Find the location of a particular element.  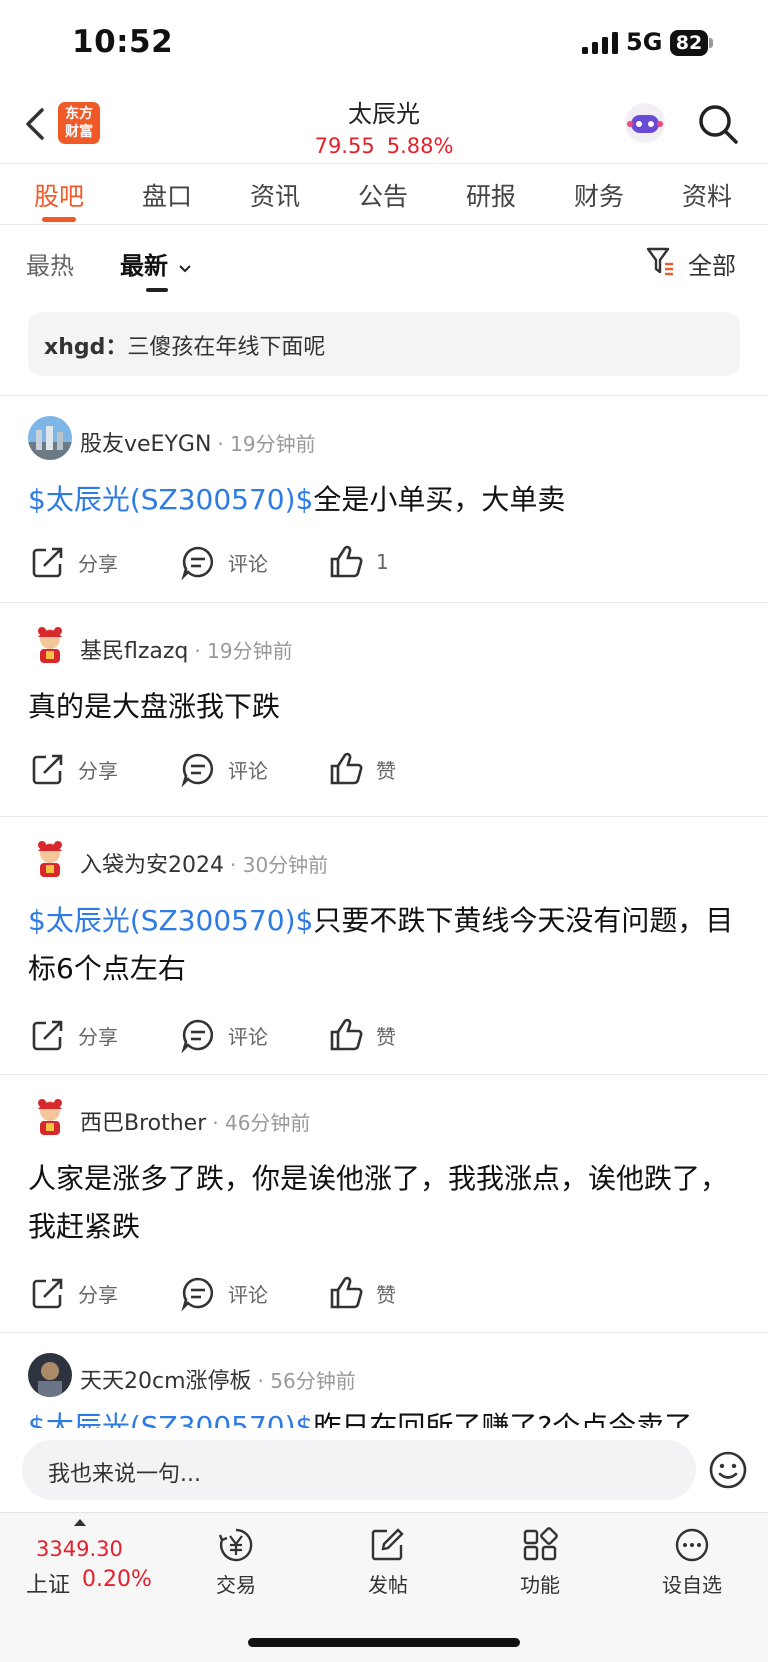

index-value: 3349.30 is located at coordinates (79, 1549).